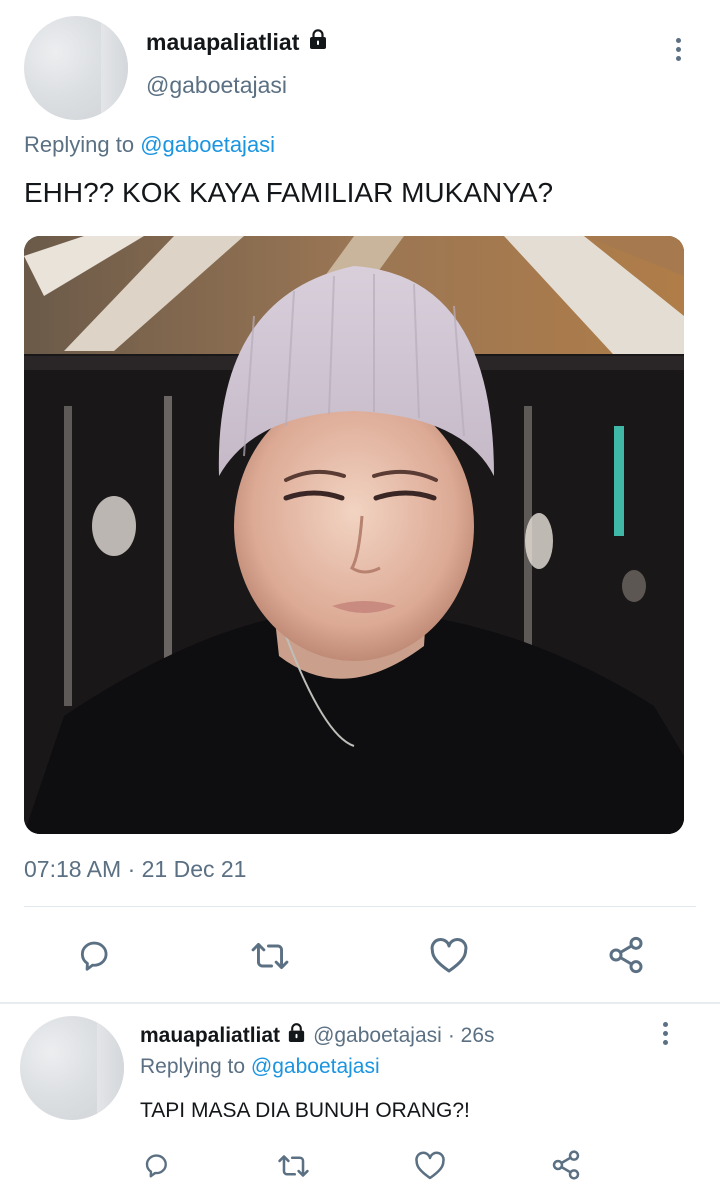  What do you see at coordinates (315, 1066) in the screenshot?
I see `reply-replying-to-link: @gaboetajasi` at bounding box center [315, 1066].